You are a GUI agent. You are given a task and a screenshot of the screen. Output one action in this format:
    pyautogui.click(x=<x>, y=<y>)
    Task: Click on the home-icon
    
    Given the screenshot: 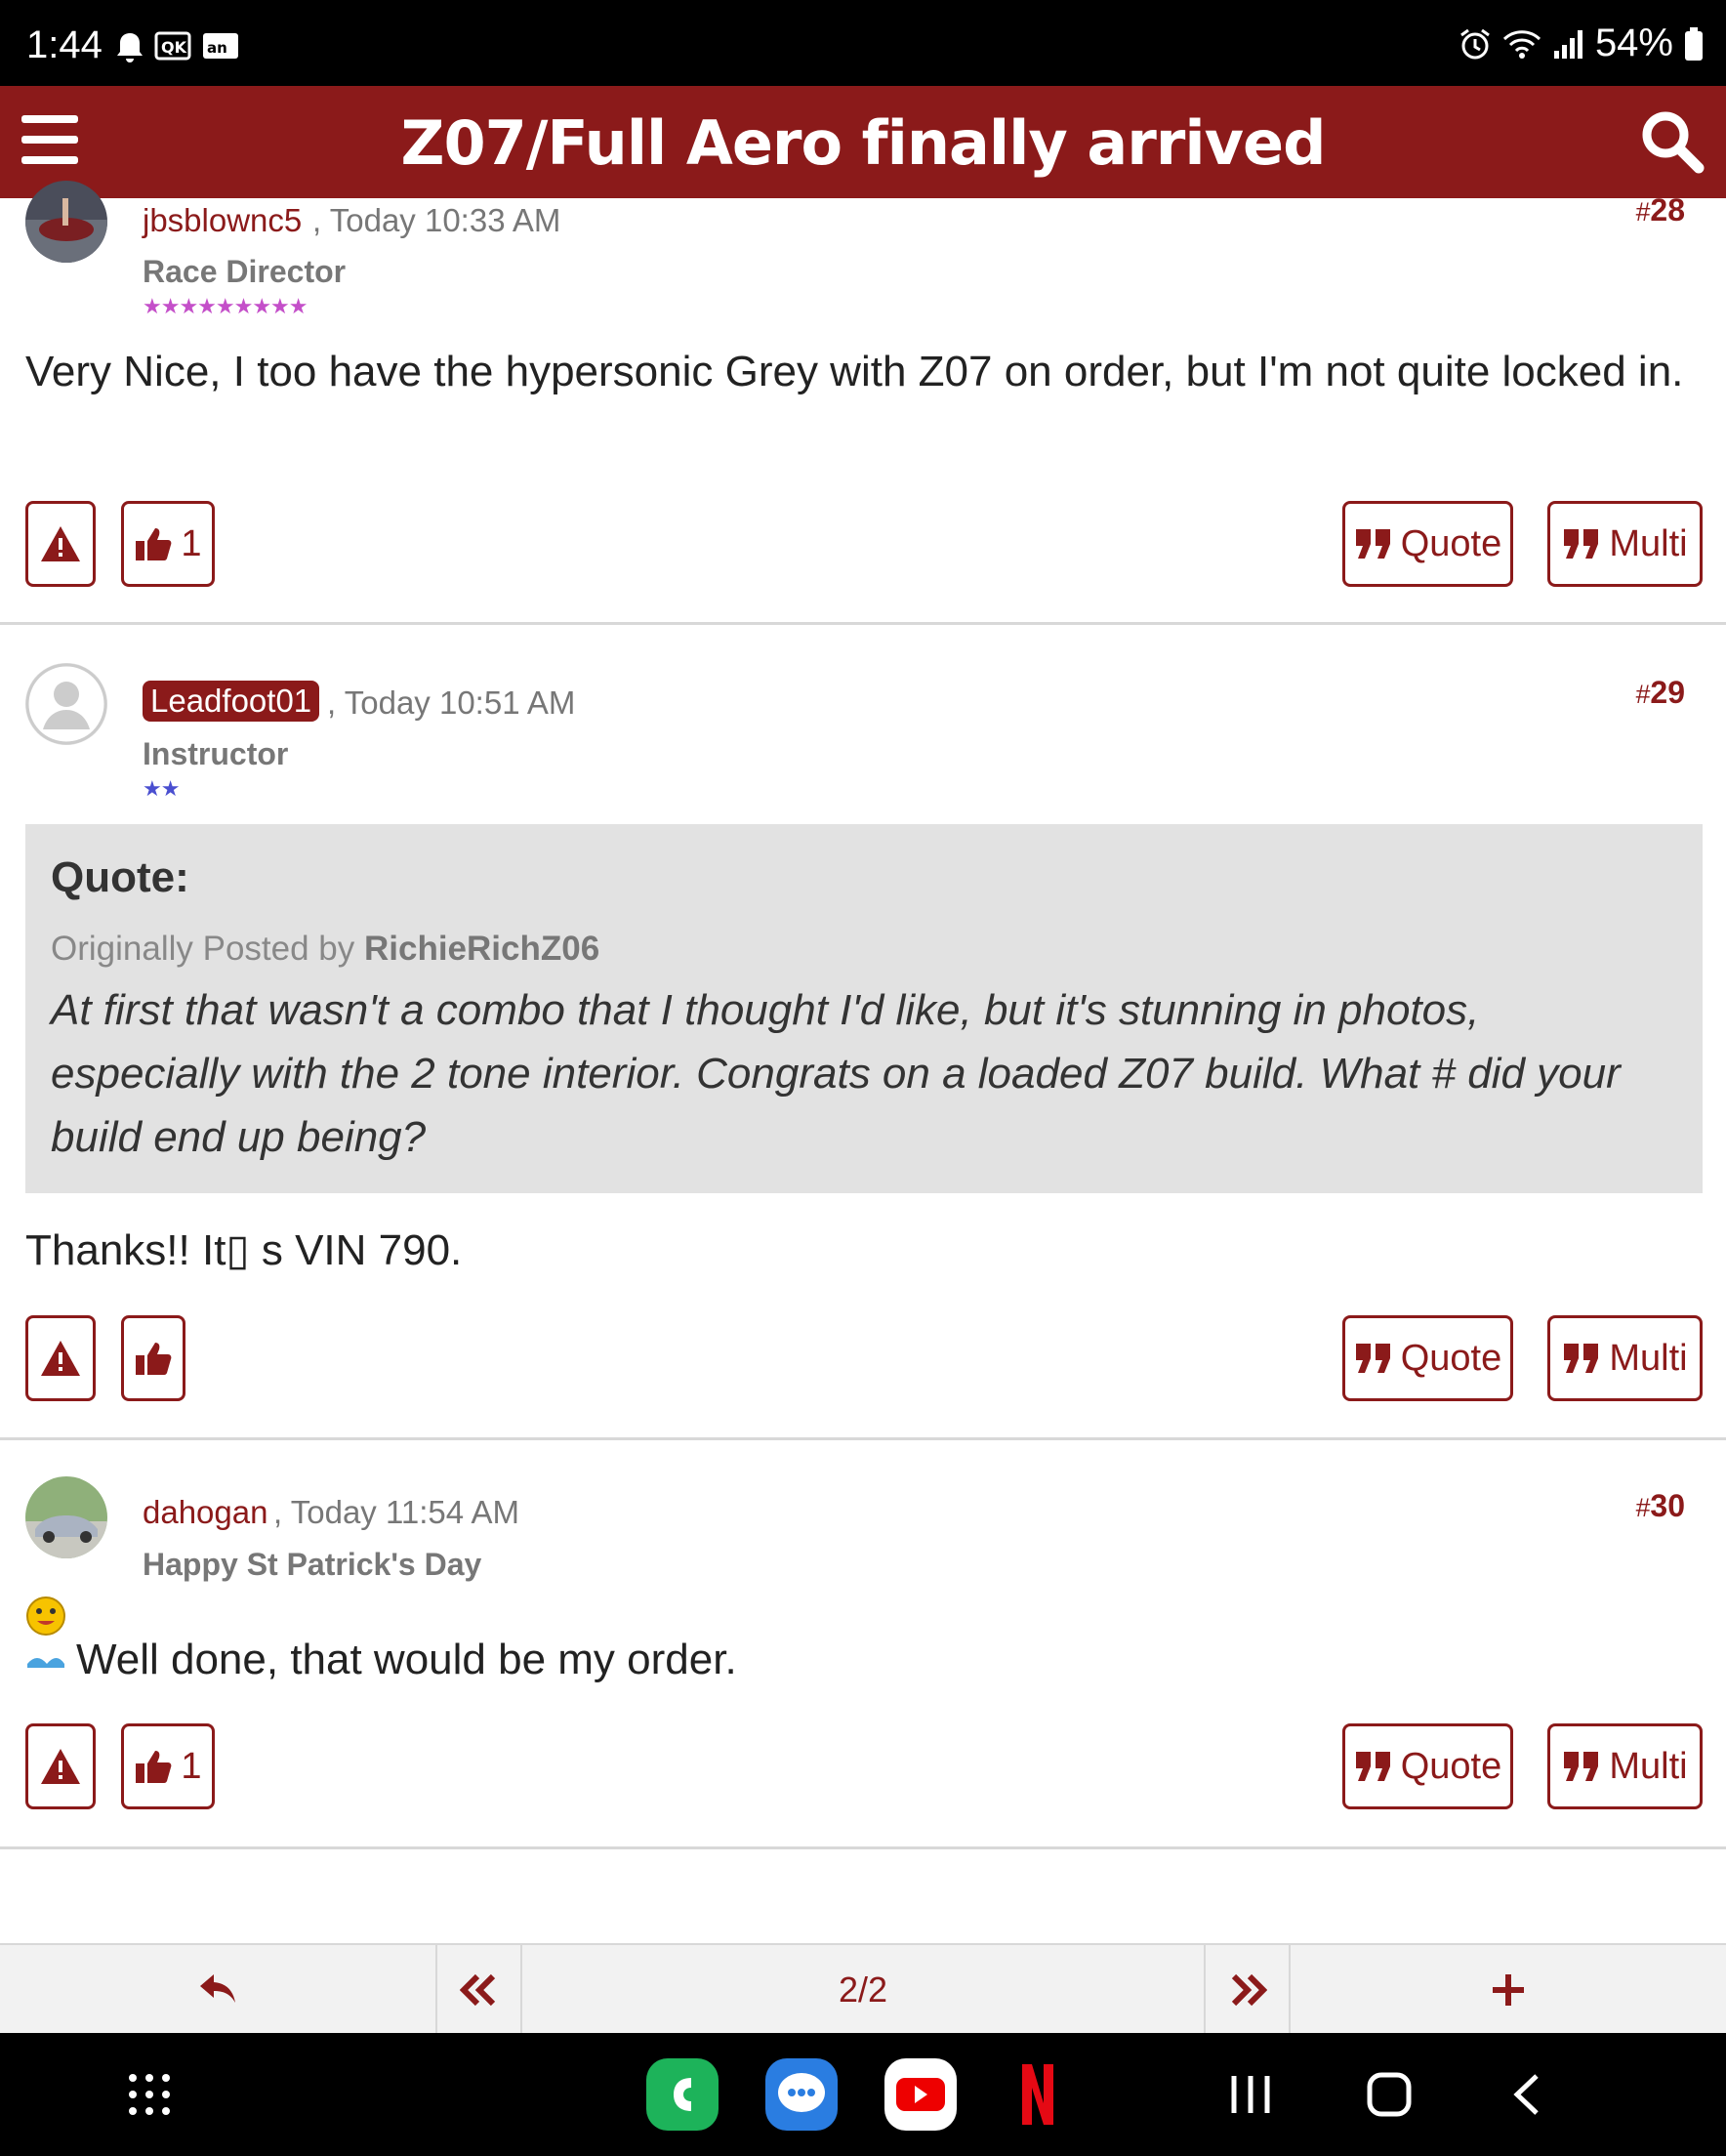 What is the action you would take?
    pyautogui.click(x=1390, y=2094)
    